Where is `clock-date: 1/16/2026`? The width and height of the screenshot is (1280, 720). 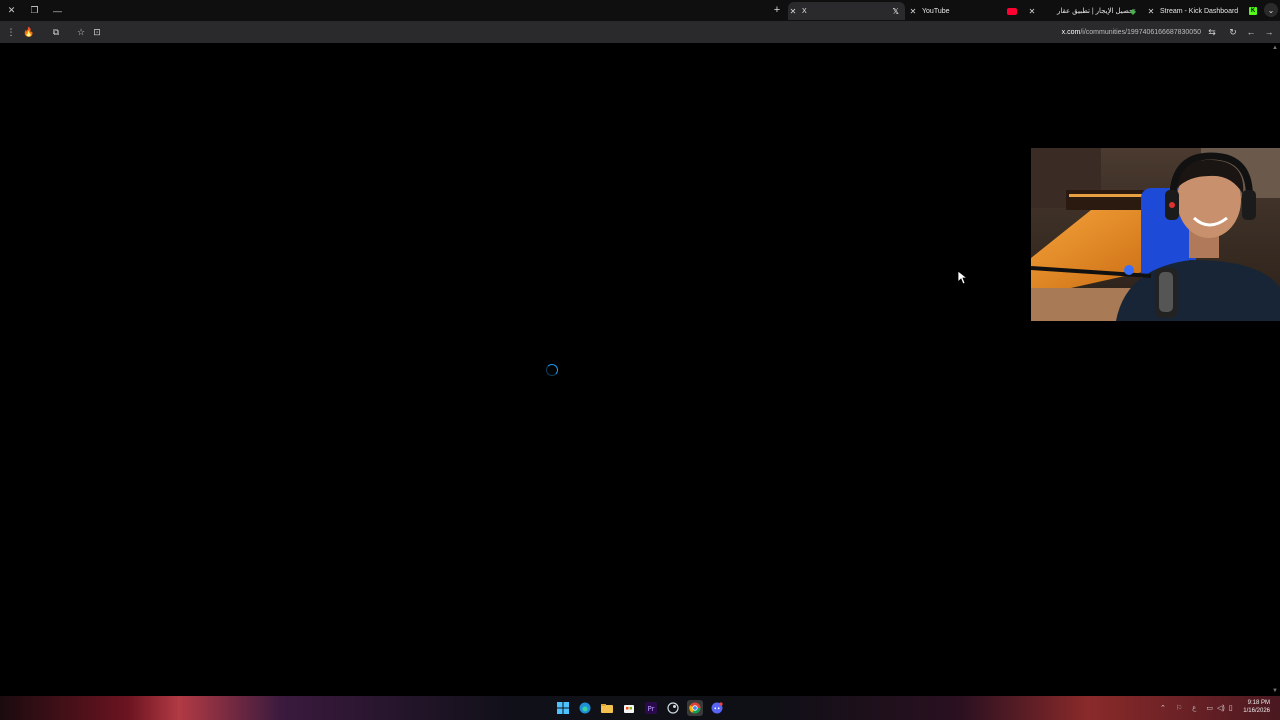
clock-date: 1/16/2026 is located at coordinates (1256, 711).